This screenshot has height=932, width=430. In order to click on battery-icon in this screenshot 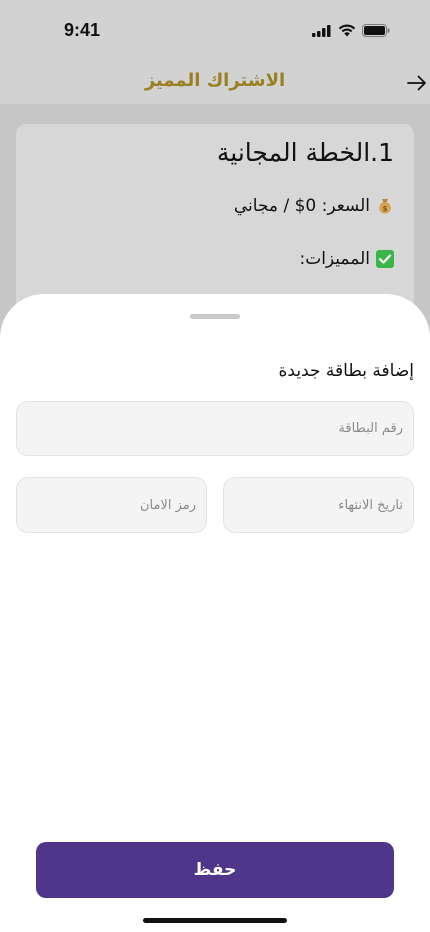, I will do `click(376, 30)`.